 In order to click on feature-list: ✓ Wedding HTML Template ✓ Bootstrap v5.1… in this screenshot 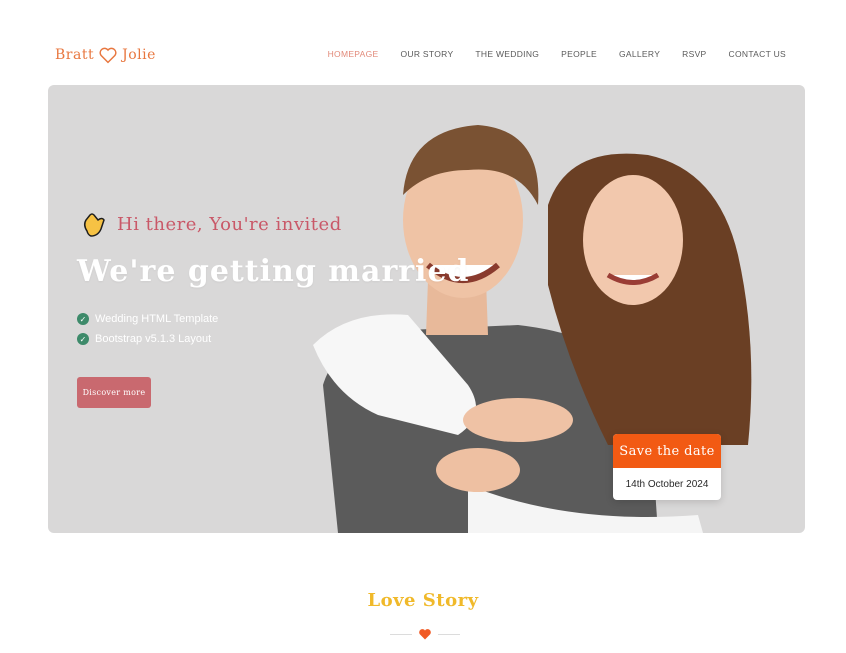, I will do `click(147, 333)`.